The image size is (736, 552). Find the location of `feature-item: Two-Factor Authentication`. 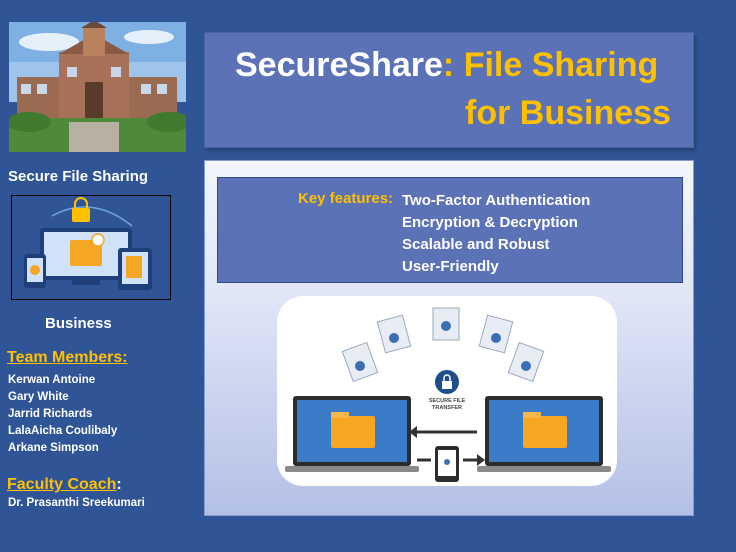

feature-item: Two-Factor Authentication is located at coordinates (496, 200).